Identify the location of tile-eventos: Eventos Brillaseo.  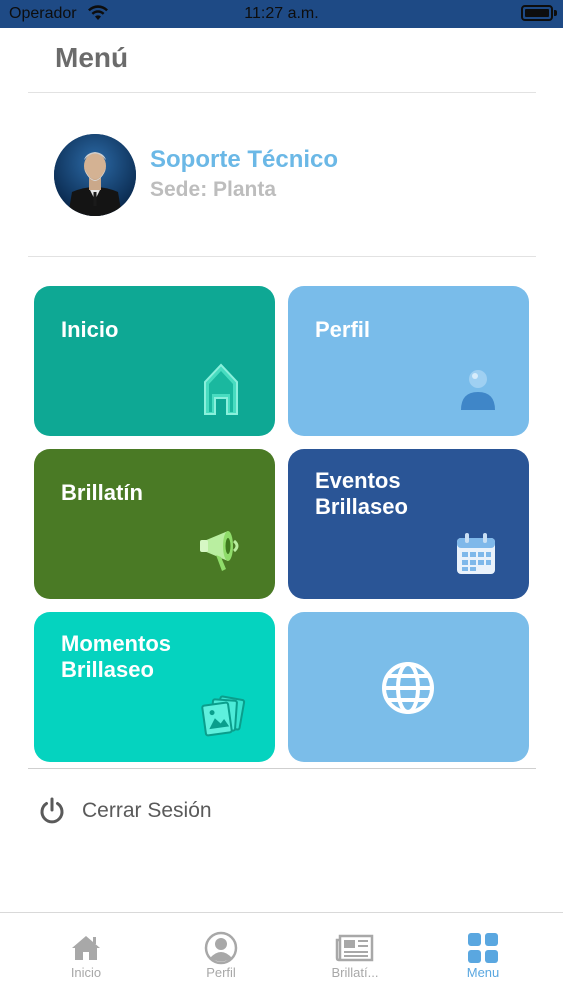
(408, 524).